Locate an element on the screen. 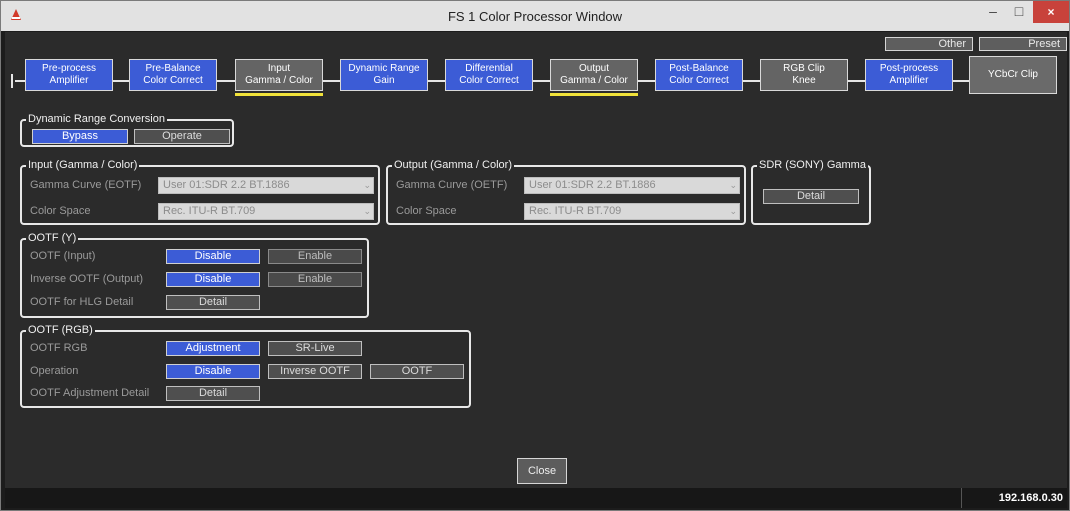 The image size is (1070, 511). ootf-hlg-detail-button: Detail is located at coordinates (213, 302).